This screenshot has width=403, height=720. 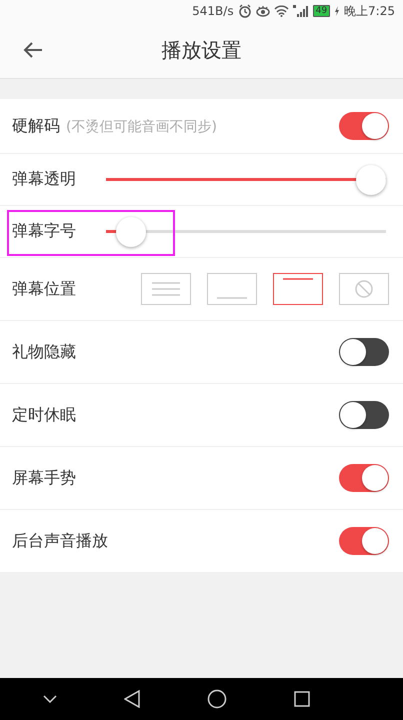 I want to click on setting-label: 屏幕手势, so click(x=44, y=478).